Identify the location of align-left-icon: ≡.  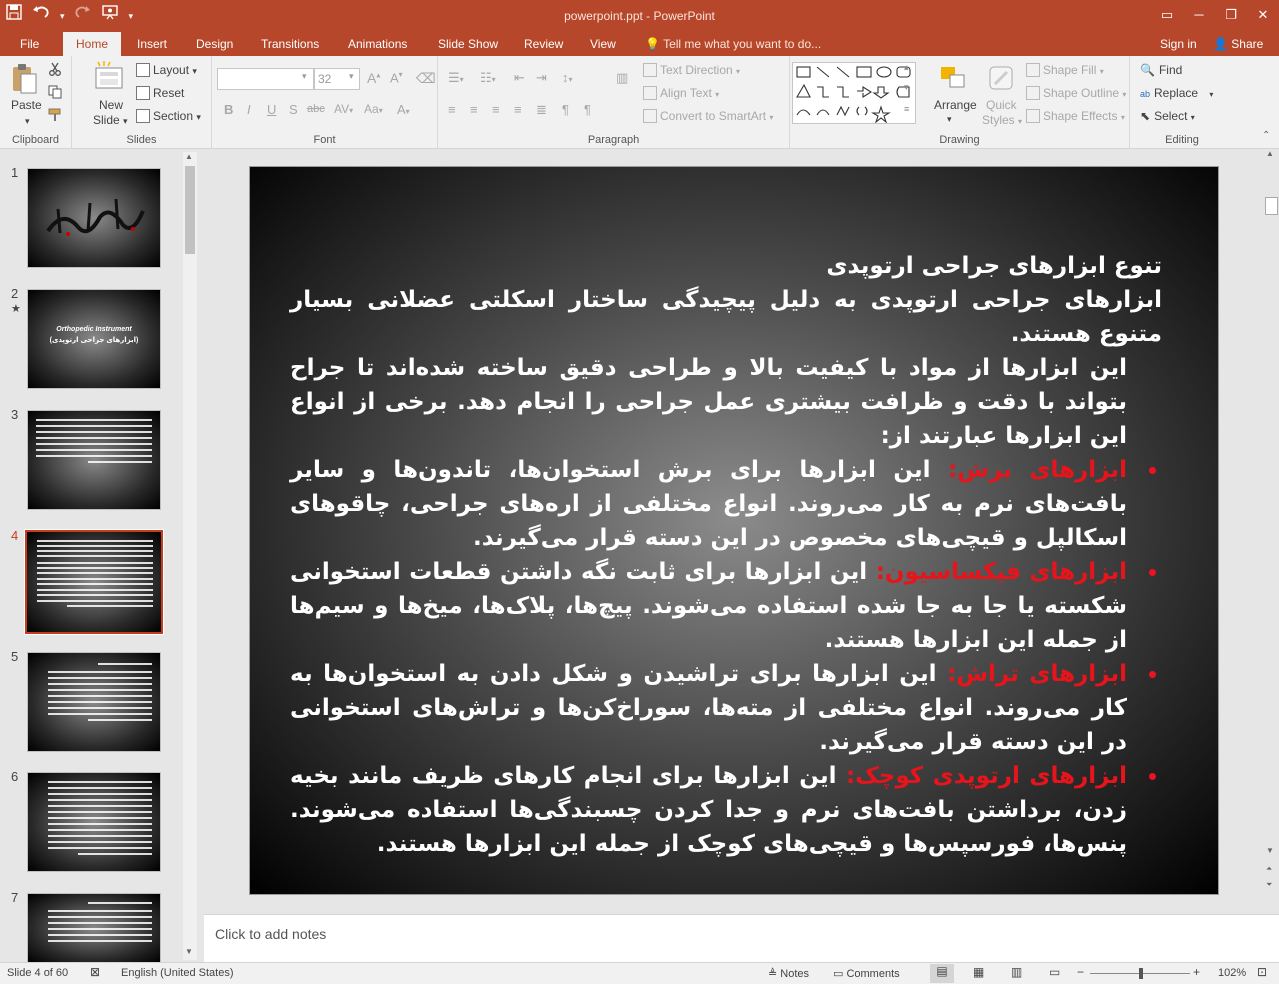
(452, 109).